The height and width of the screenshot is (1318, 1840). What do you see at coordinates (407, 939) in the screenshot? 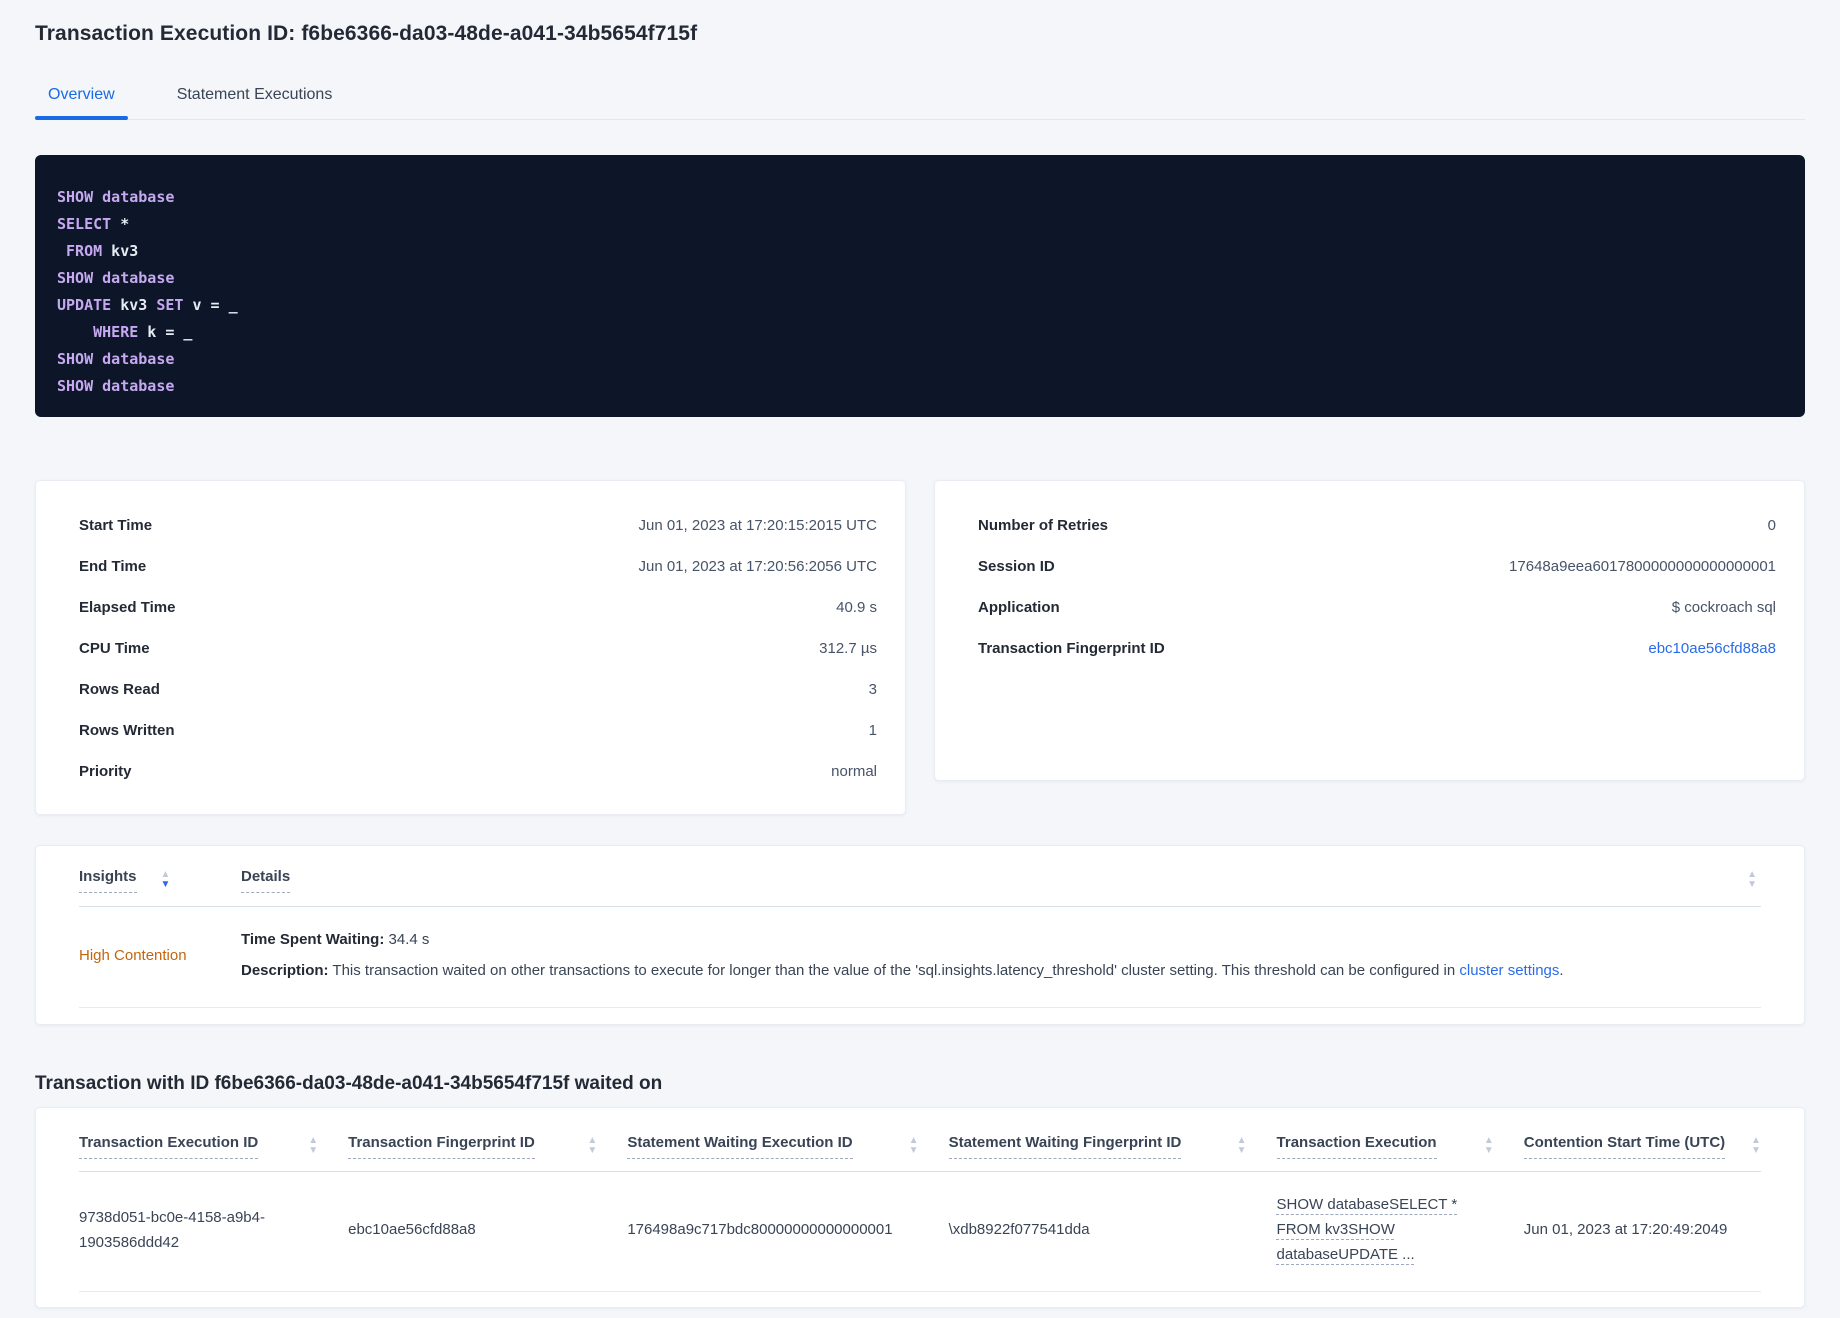
I see `time-spent-waiting-value: 34.4 s` at bounding box center [407, 939].